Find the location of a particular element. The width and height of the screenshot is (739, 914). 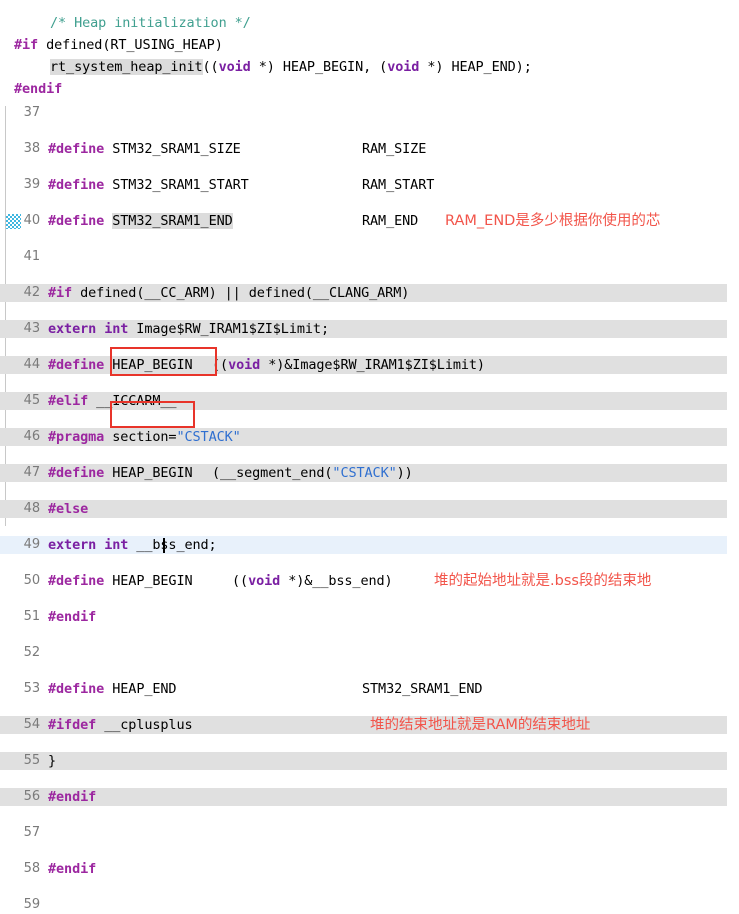

line-number: 56 is located at coordinates (31, 796).